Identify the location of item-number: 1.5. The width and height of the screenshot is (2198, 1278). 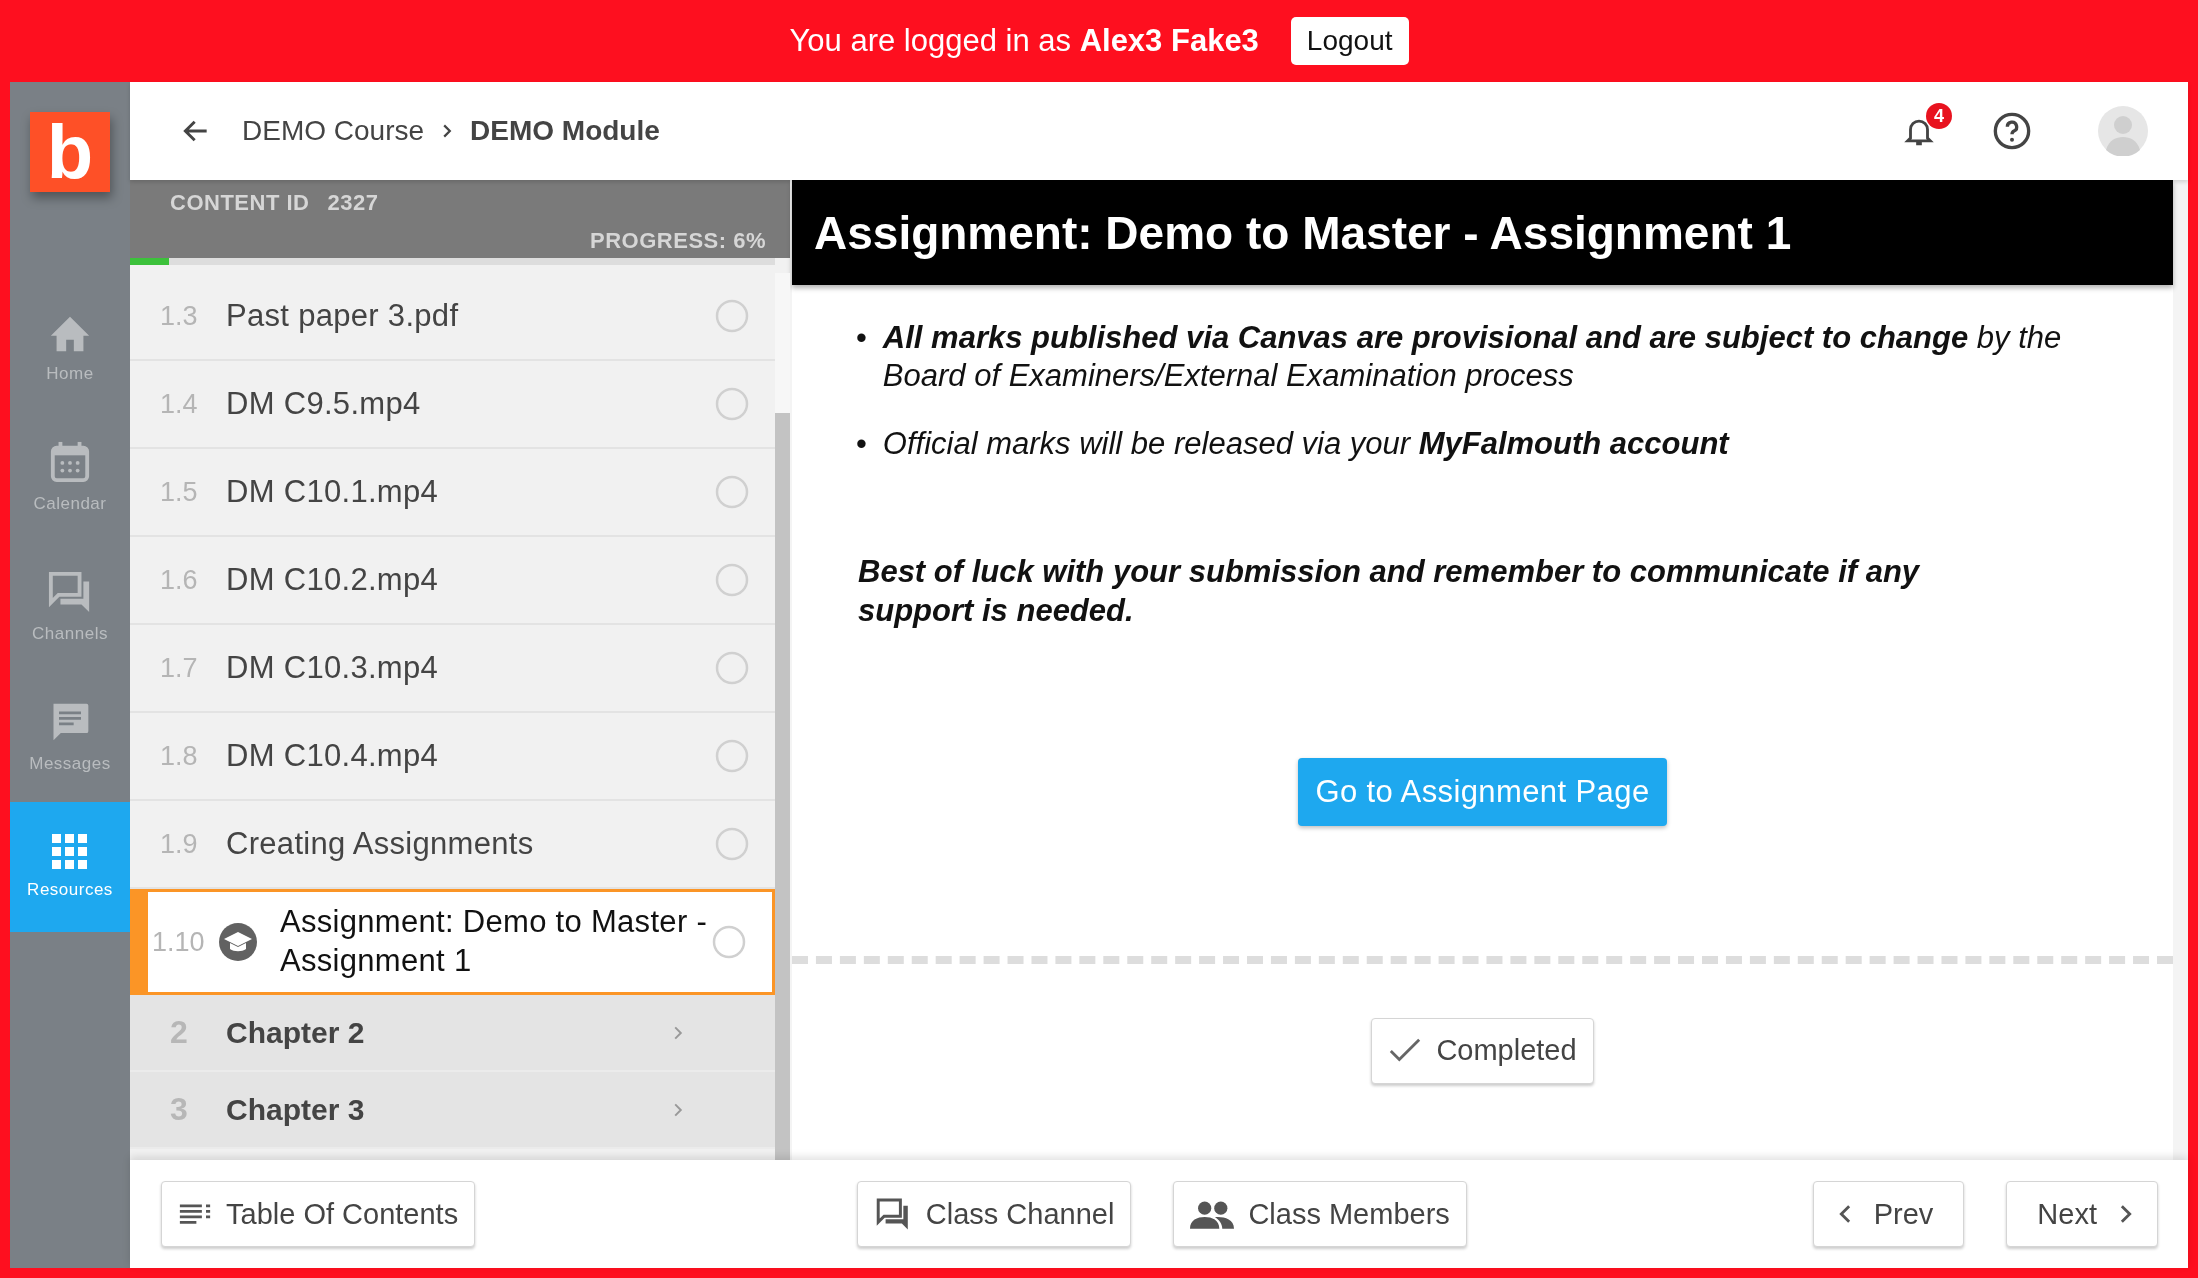
(179, 492).